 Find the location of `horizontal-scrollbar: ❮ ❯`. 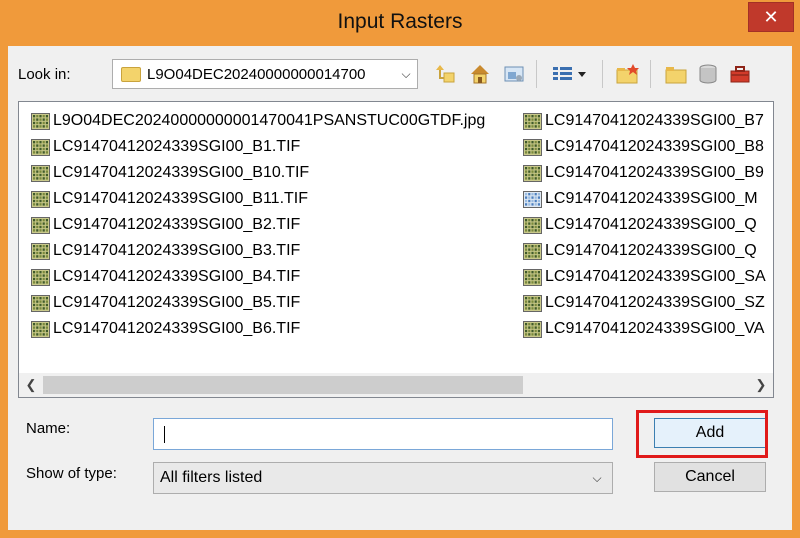

horizontal-scrollbar: ❮ ❯ is located at coordinates (396, 385).